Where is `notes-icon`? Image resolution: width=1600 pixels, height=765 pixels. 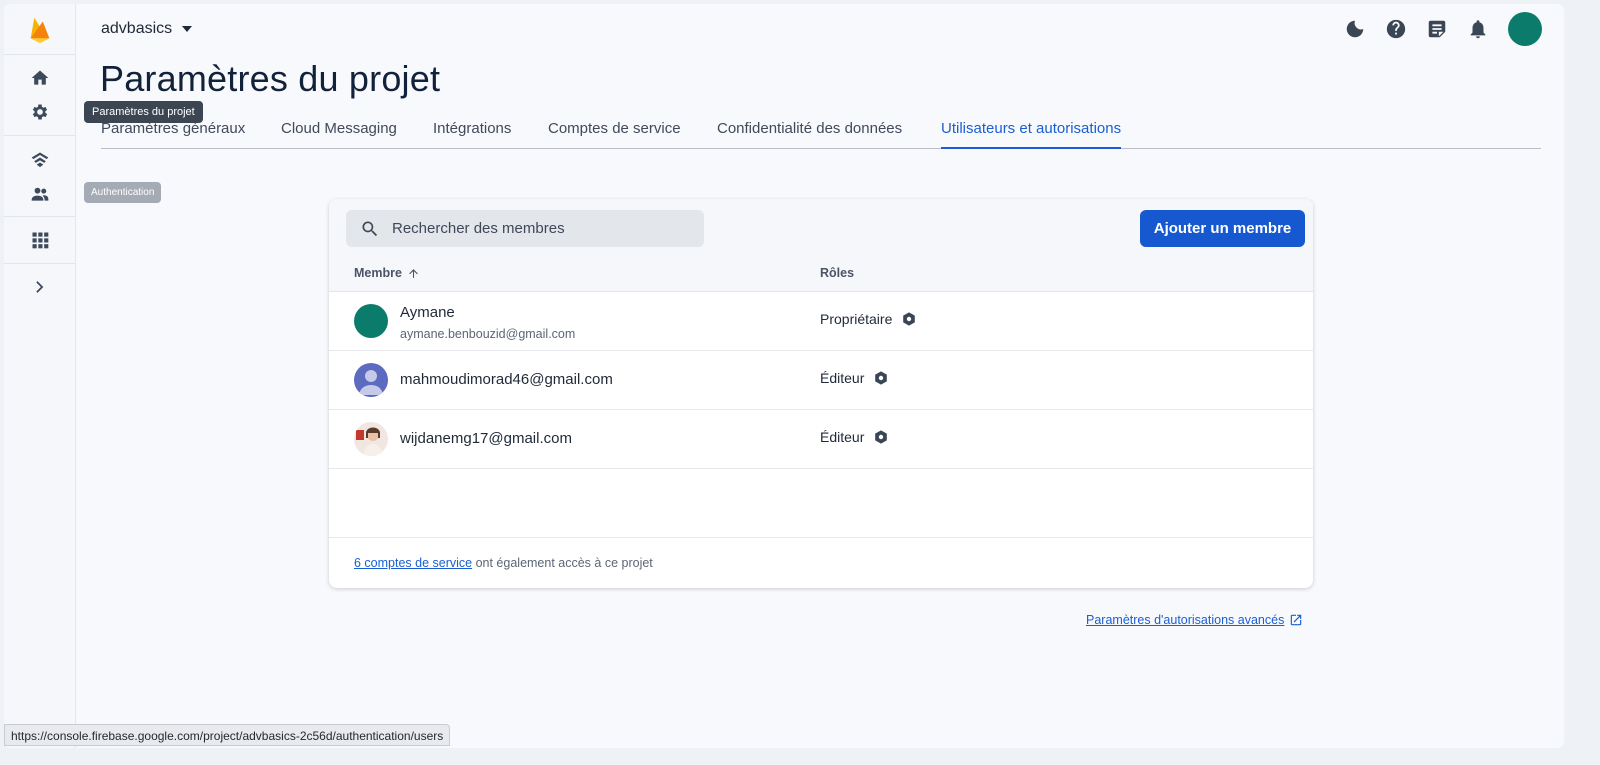
notes-icon is located at coordinates (1437, 29).